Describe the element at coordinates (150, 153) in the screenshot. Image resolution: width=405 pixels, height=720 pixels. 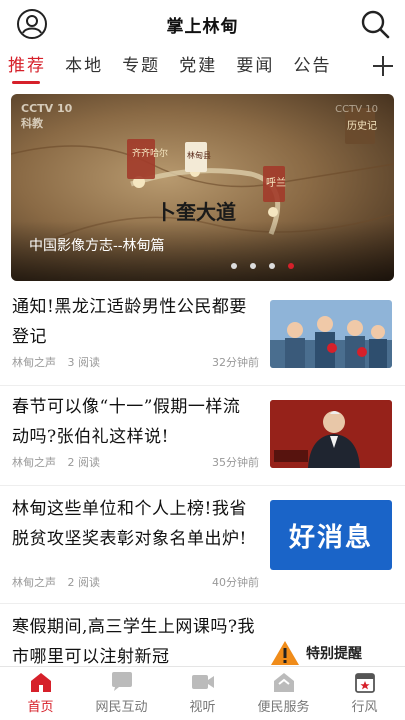
I see `map-label-qiqihar: 齐齐哈尔` at that location.